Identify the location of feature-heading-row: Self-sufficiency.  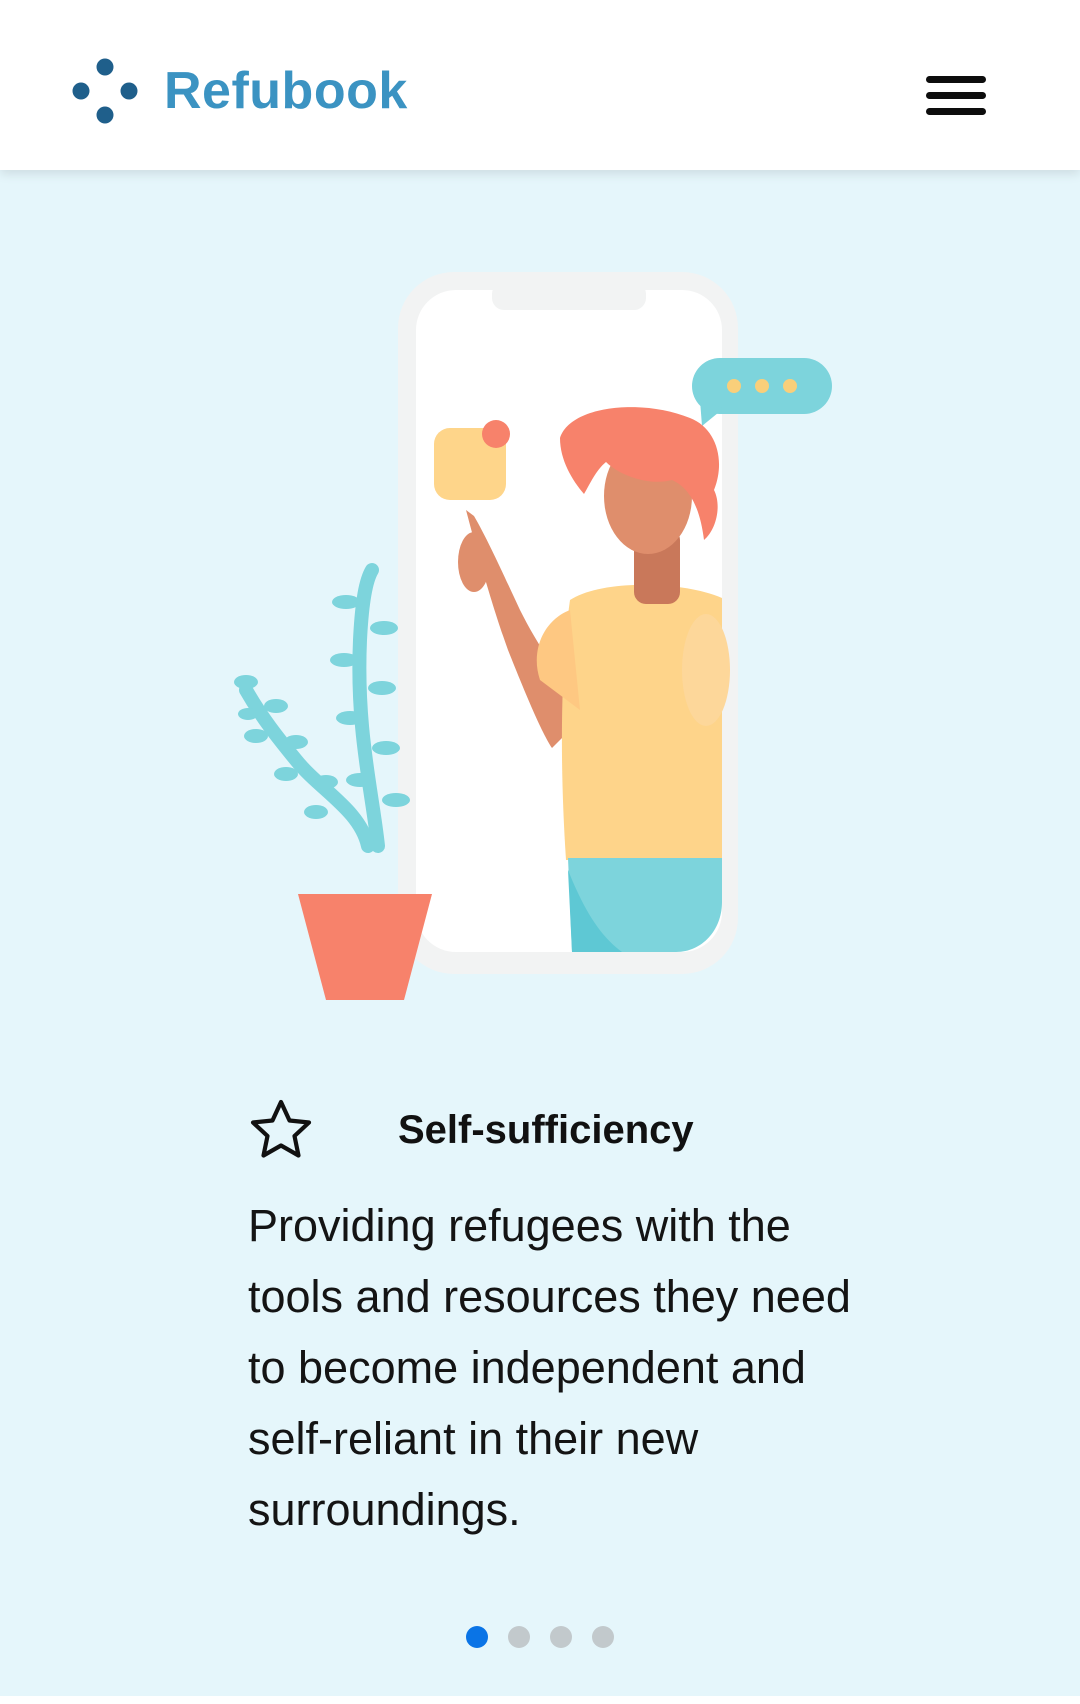
(573, 1130).